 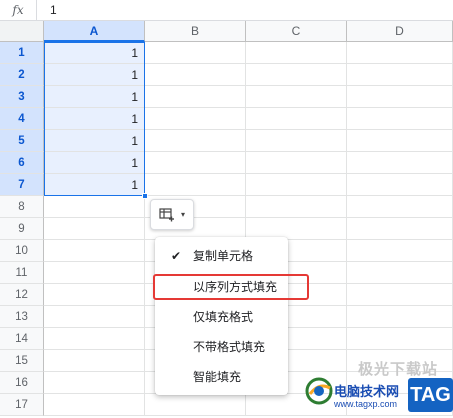 What do you see at coordinates (400, 295) in the screenshot?
I see `cell-d12` at bounding box center [400, 295].